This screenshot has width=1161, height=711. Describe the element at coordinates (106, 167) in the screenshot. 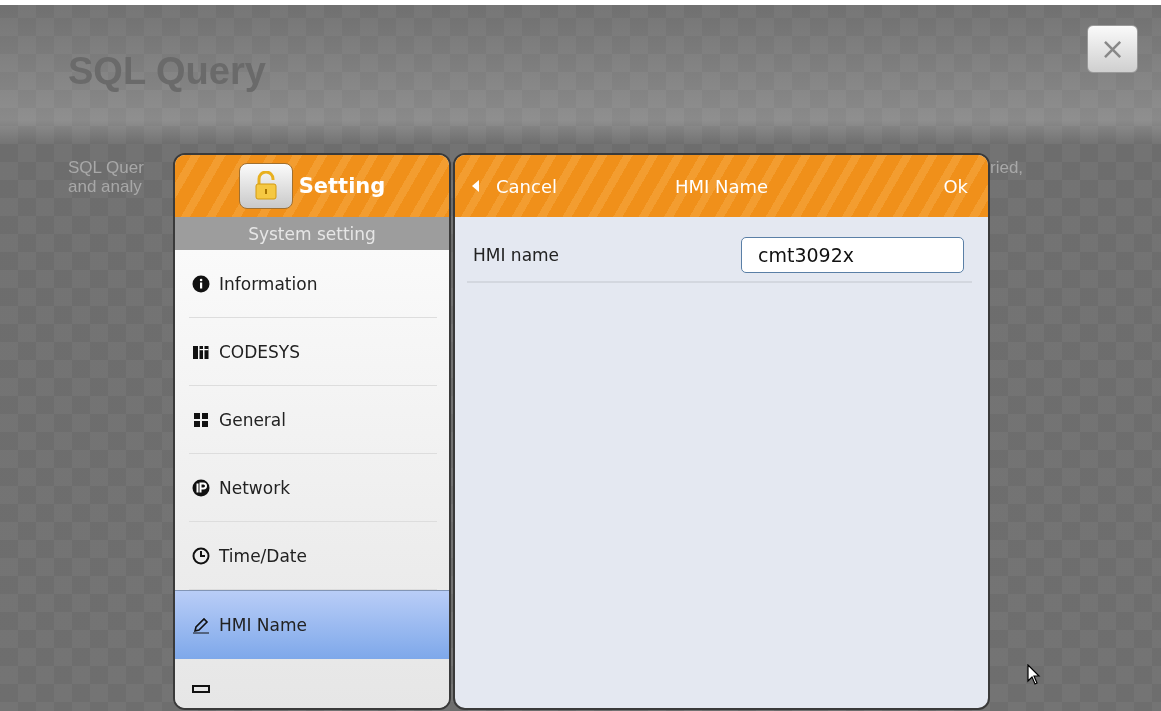

I see `background-text: SQL Quer` at that location.